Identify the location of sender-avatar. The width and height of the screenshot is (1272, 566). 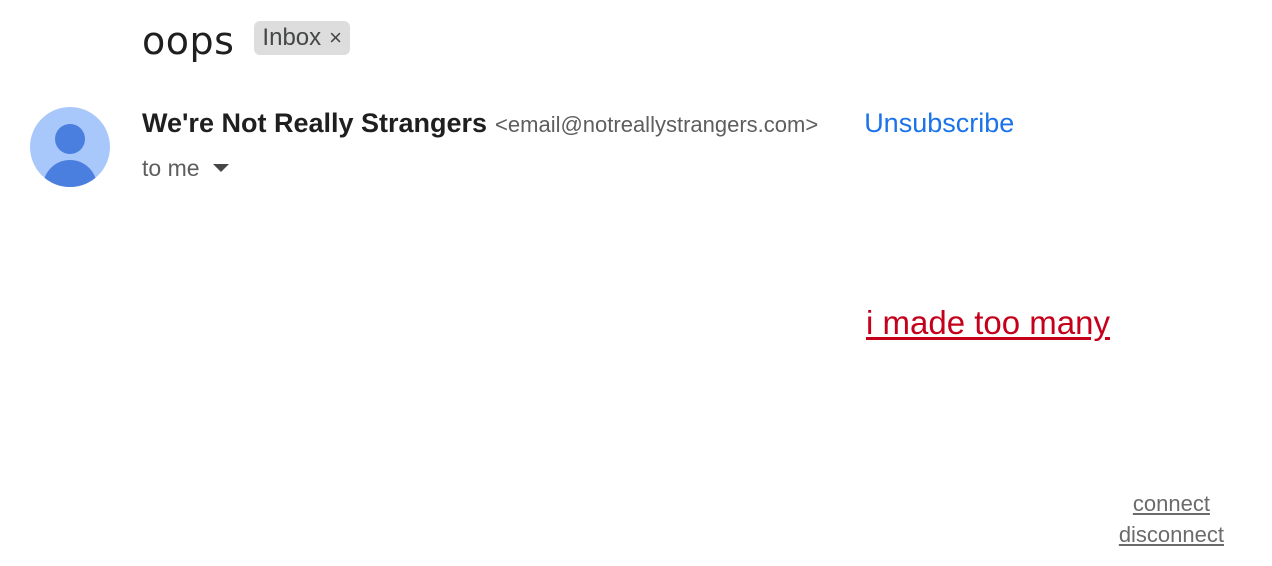
(70, 147).